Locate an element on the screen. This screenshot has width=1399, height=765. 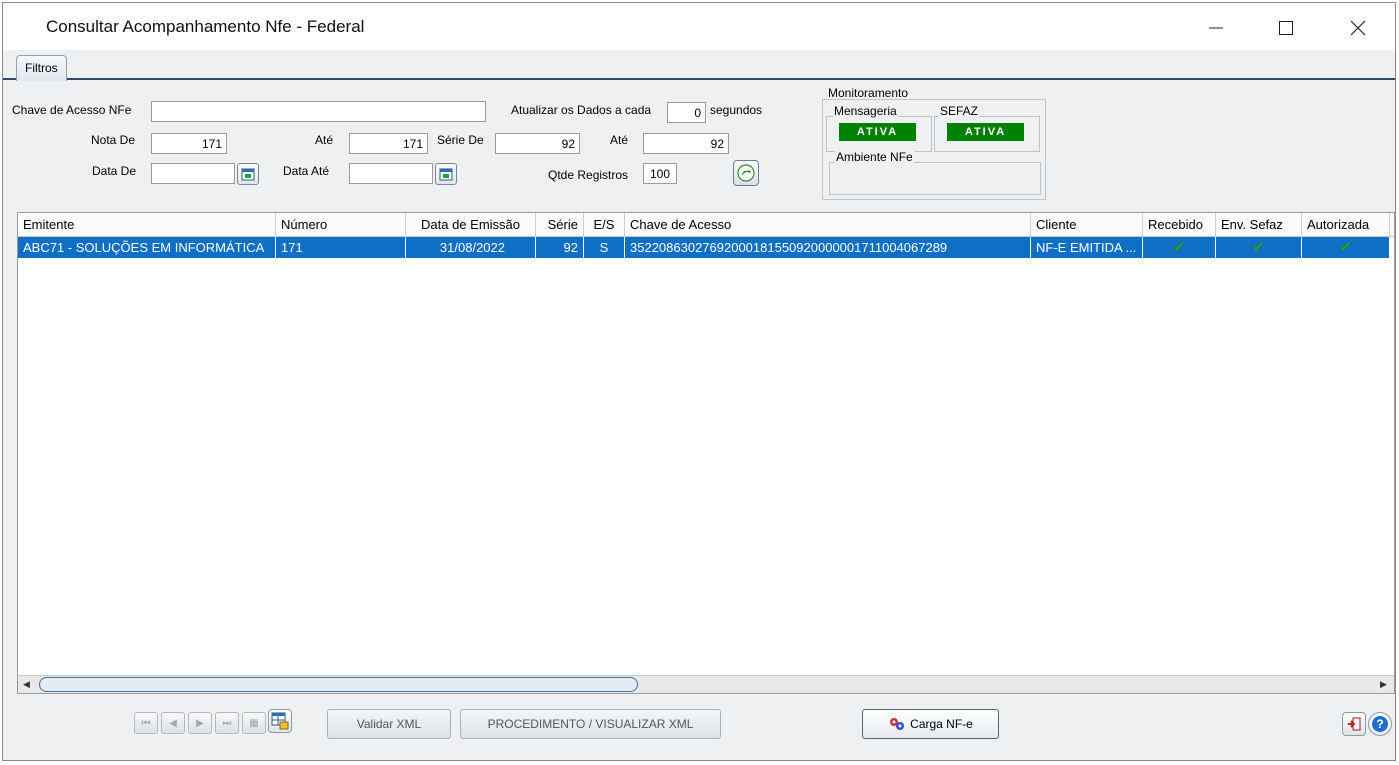
horizontal-scrollbar: ◀ ▶ is located at coordinates (706, 684).